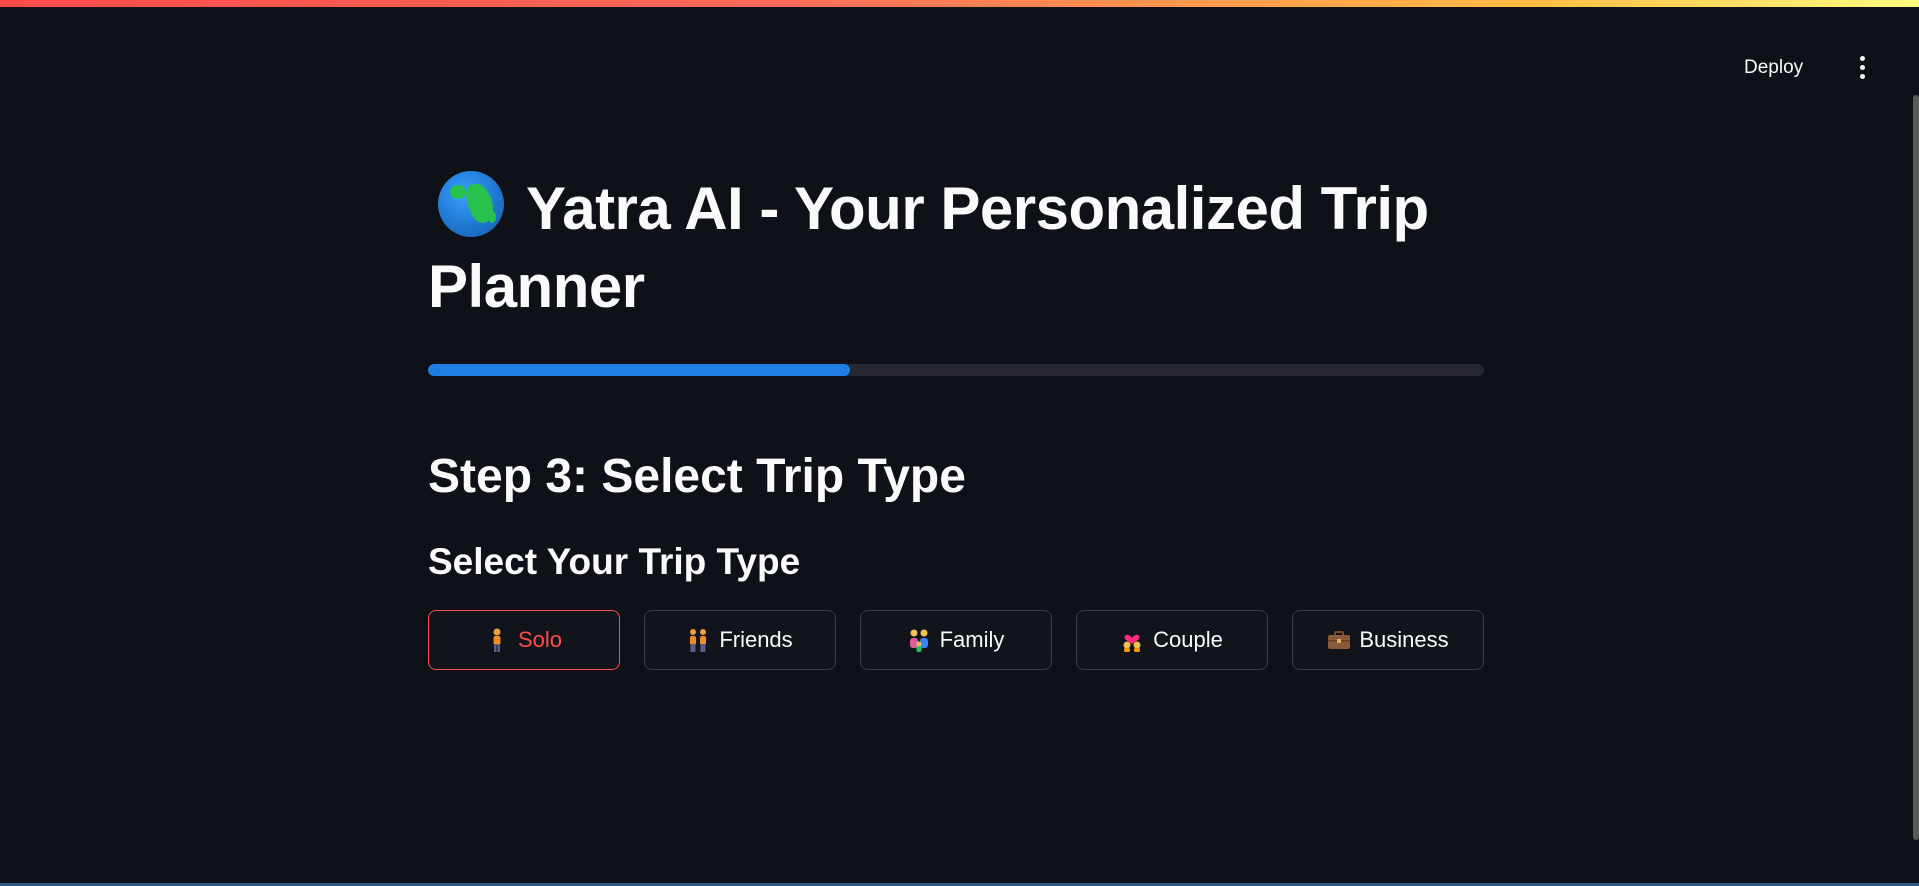  I want to click on globe-icon, so click(471, 204).